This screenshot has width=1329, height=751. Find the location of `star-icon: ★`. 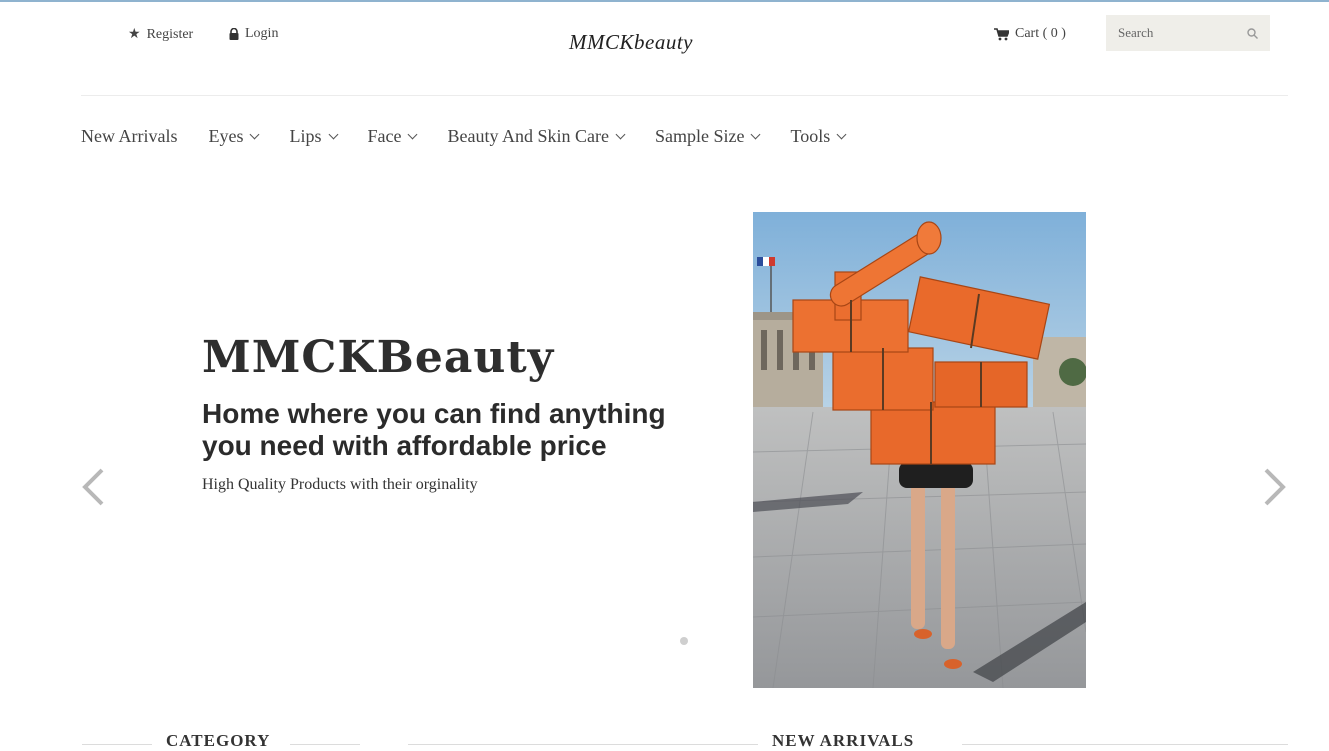

star-icon: ★ is located at coordinates (134, 34).